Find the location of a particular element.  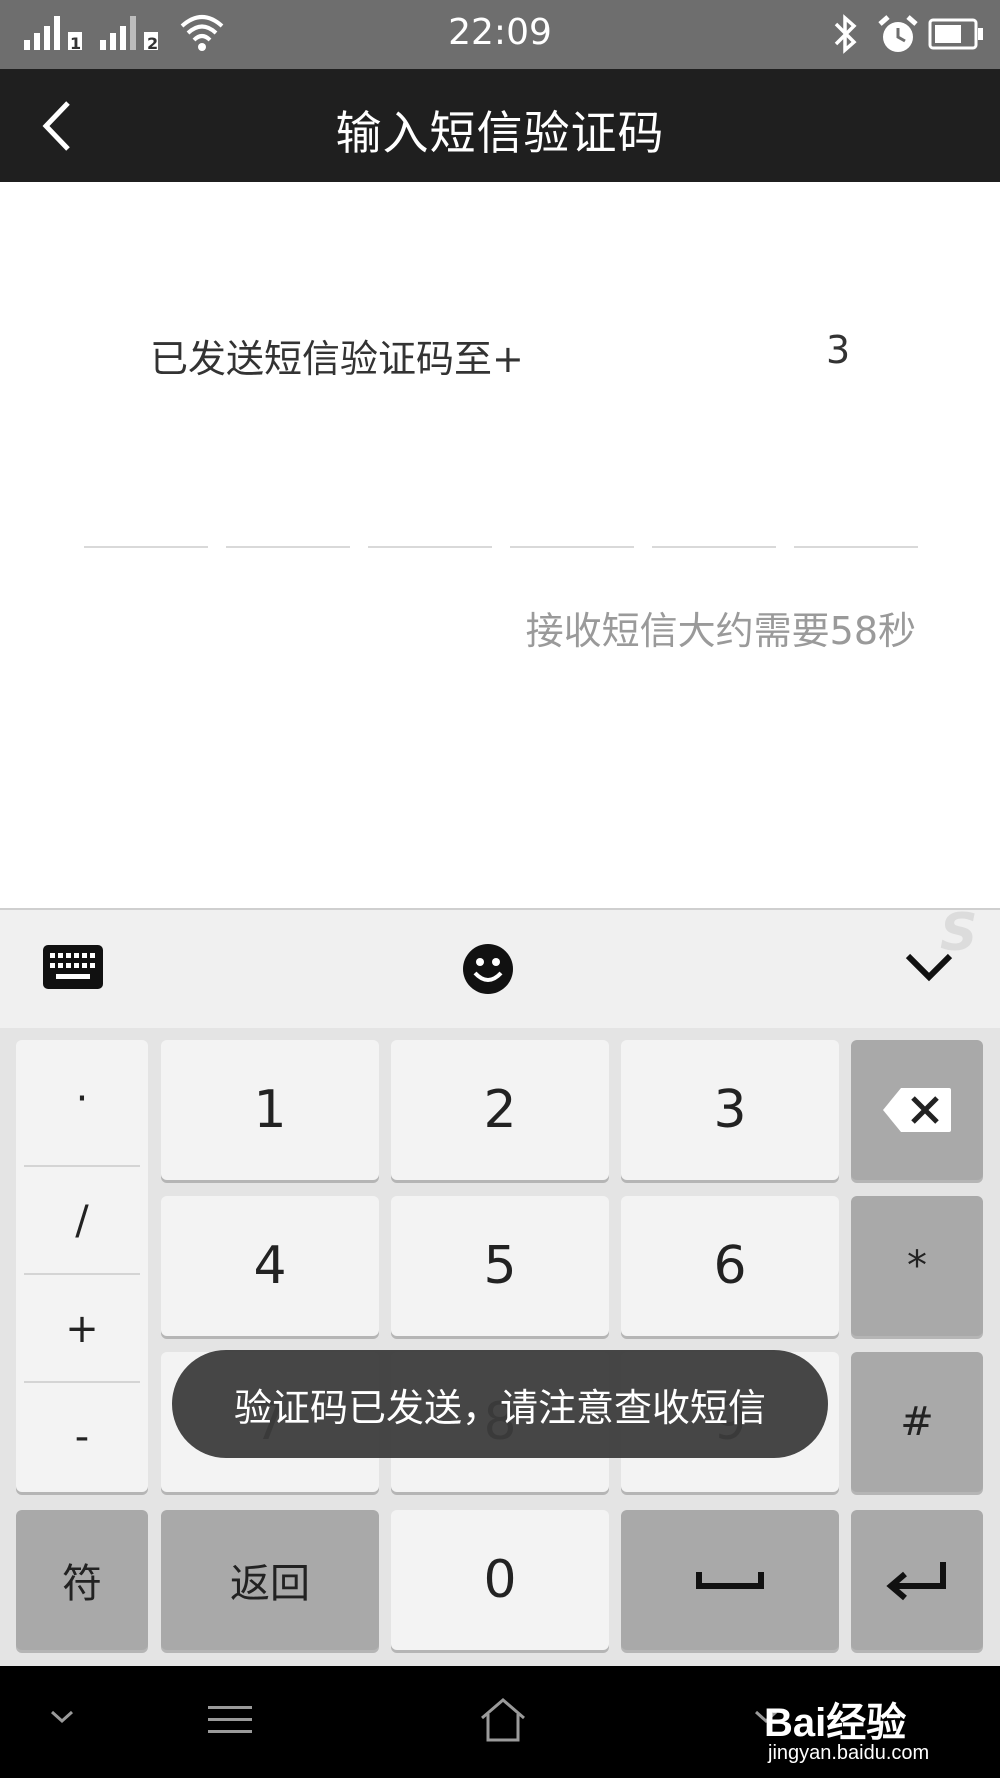

watermark-brand: Bai经验 is located at coordinates (835, 1723).